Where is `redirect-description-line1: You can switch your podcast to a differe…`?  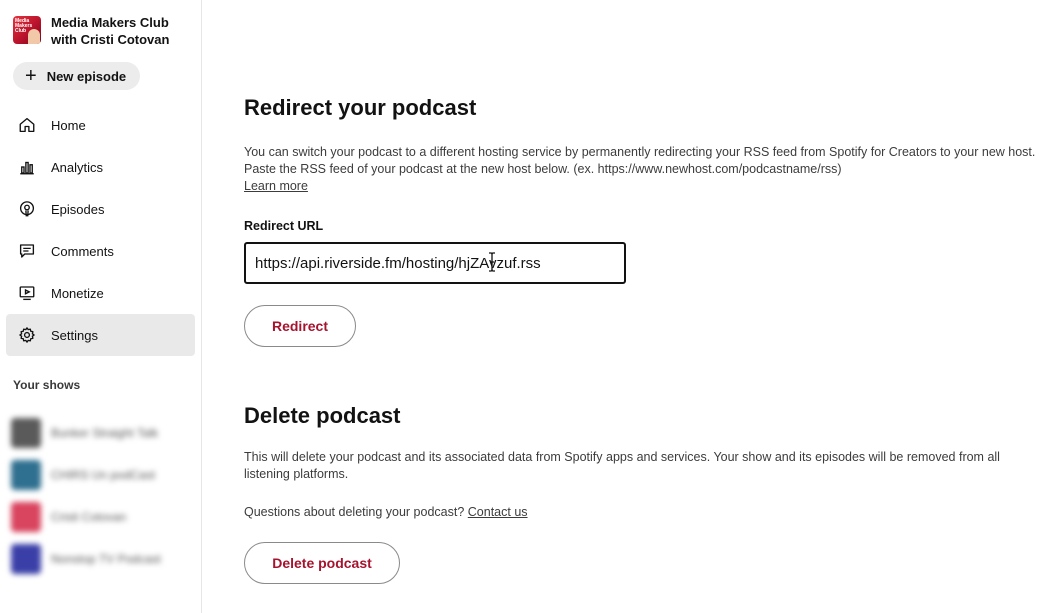 redirect-description-line1: You can switch your podcast to a differe… is located at coordinates (640, 152).